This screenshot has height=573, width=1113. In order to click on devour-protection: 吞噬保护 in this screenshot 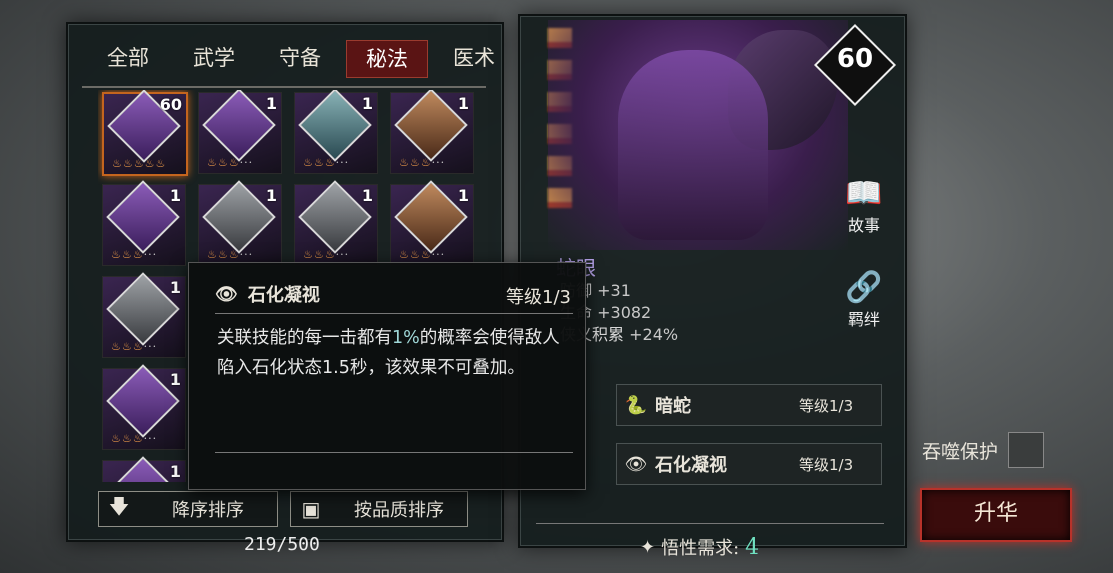, I will do `click(983, 450)`.